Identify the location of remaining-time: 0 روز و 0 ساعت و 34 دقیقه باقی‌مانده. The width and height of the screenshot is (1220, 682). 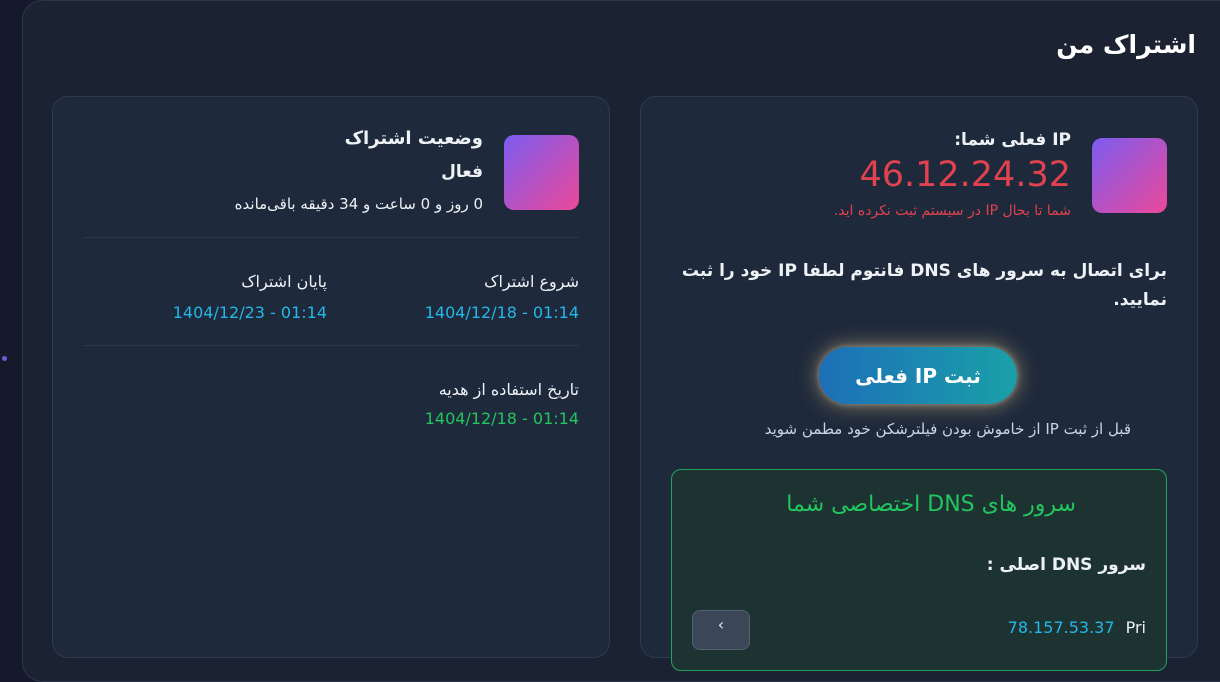
(358, 204).